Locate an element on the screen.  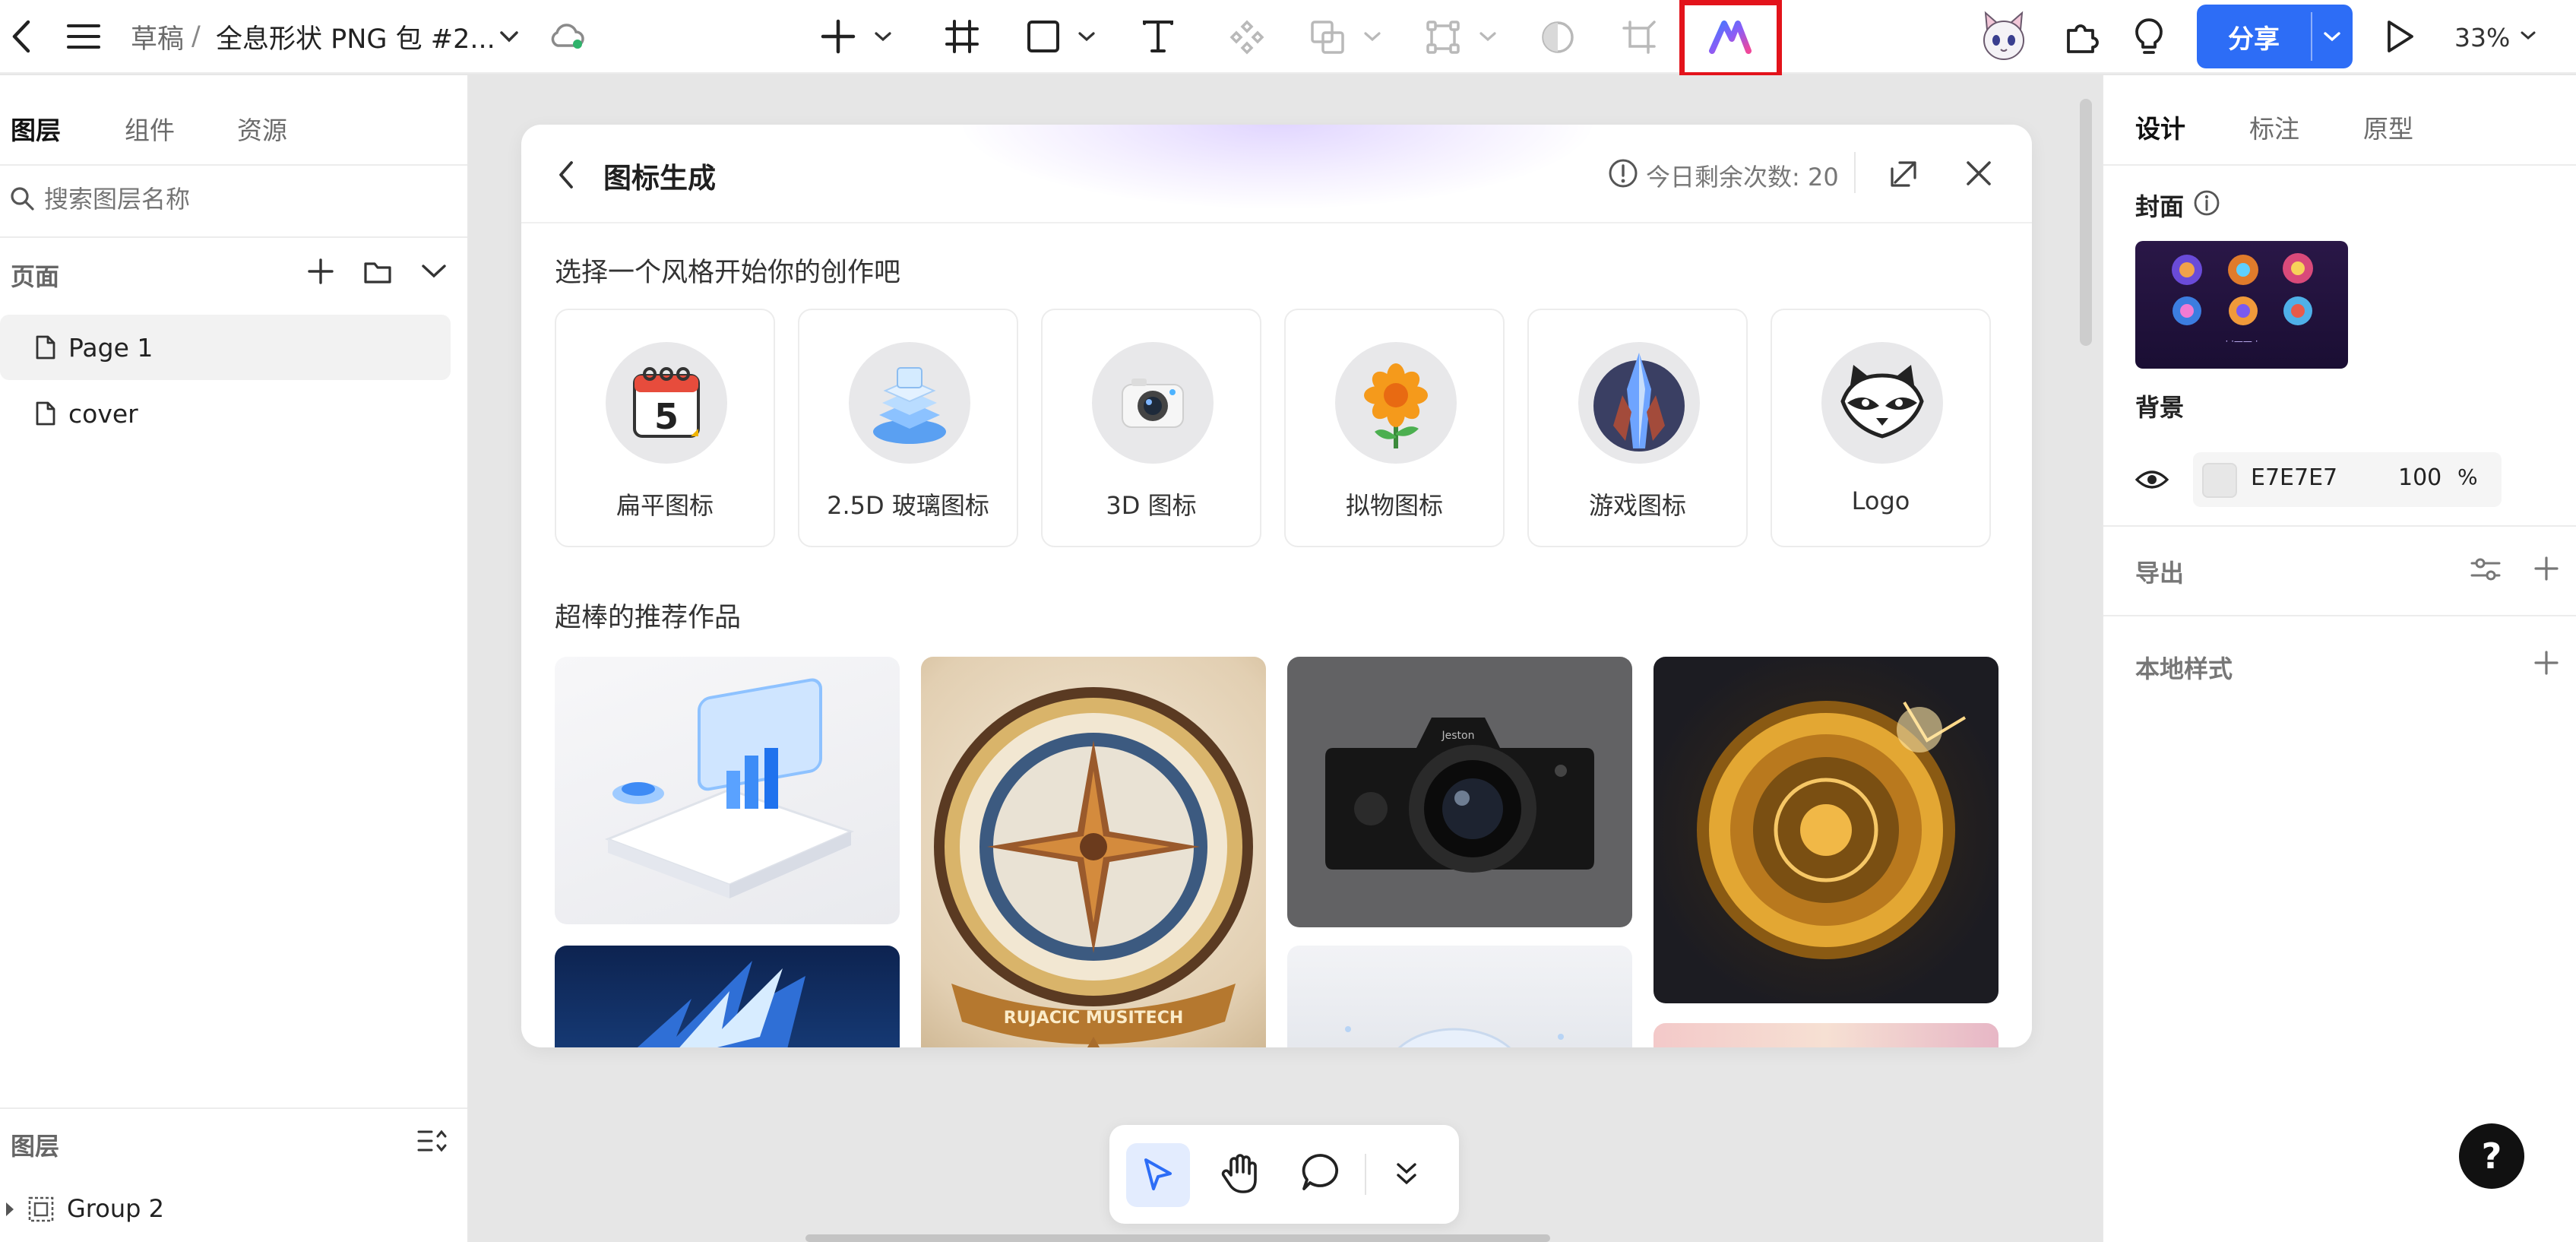
add-icon is located at coordinates (838, 36).